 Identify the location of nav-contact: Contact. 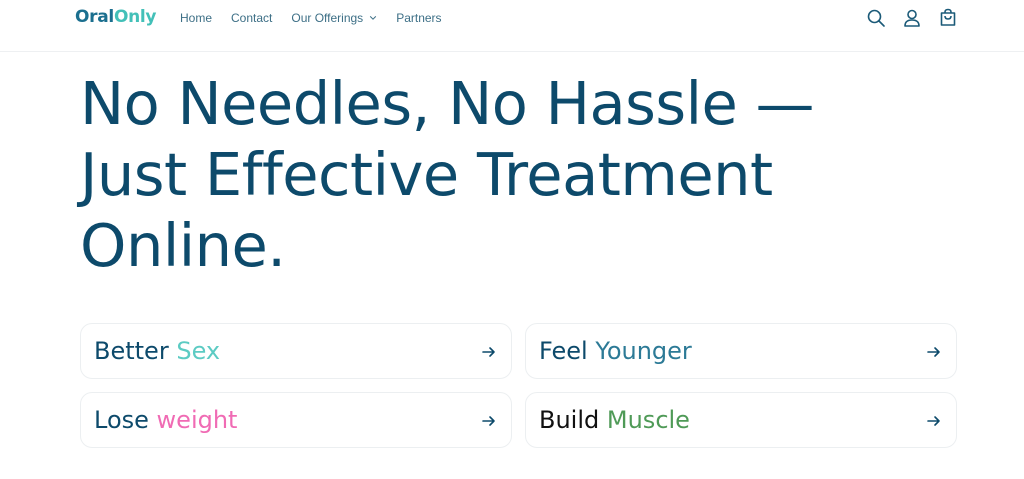
(251, 18).